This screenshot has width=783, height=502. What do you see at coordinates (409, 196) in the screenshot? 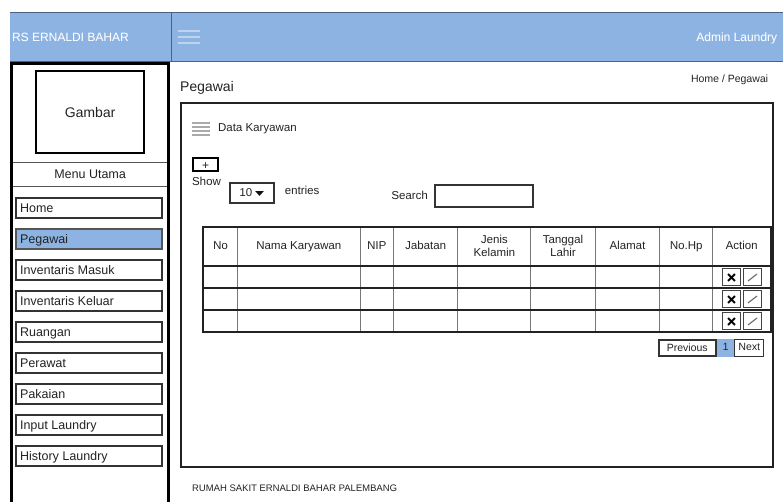
I see `search-label: Search` at bounding box center [409, 196].